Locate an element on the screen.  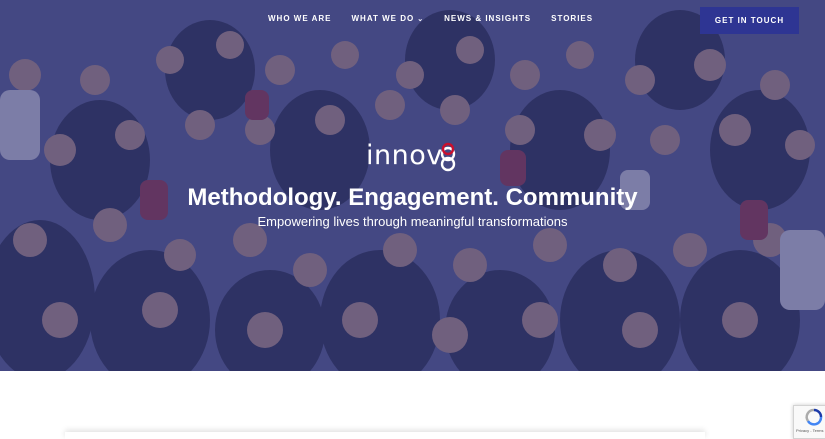
recaptcha-icon is located at coordinates (814, 417).